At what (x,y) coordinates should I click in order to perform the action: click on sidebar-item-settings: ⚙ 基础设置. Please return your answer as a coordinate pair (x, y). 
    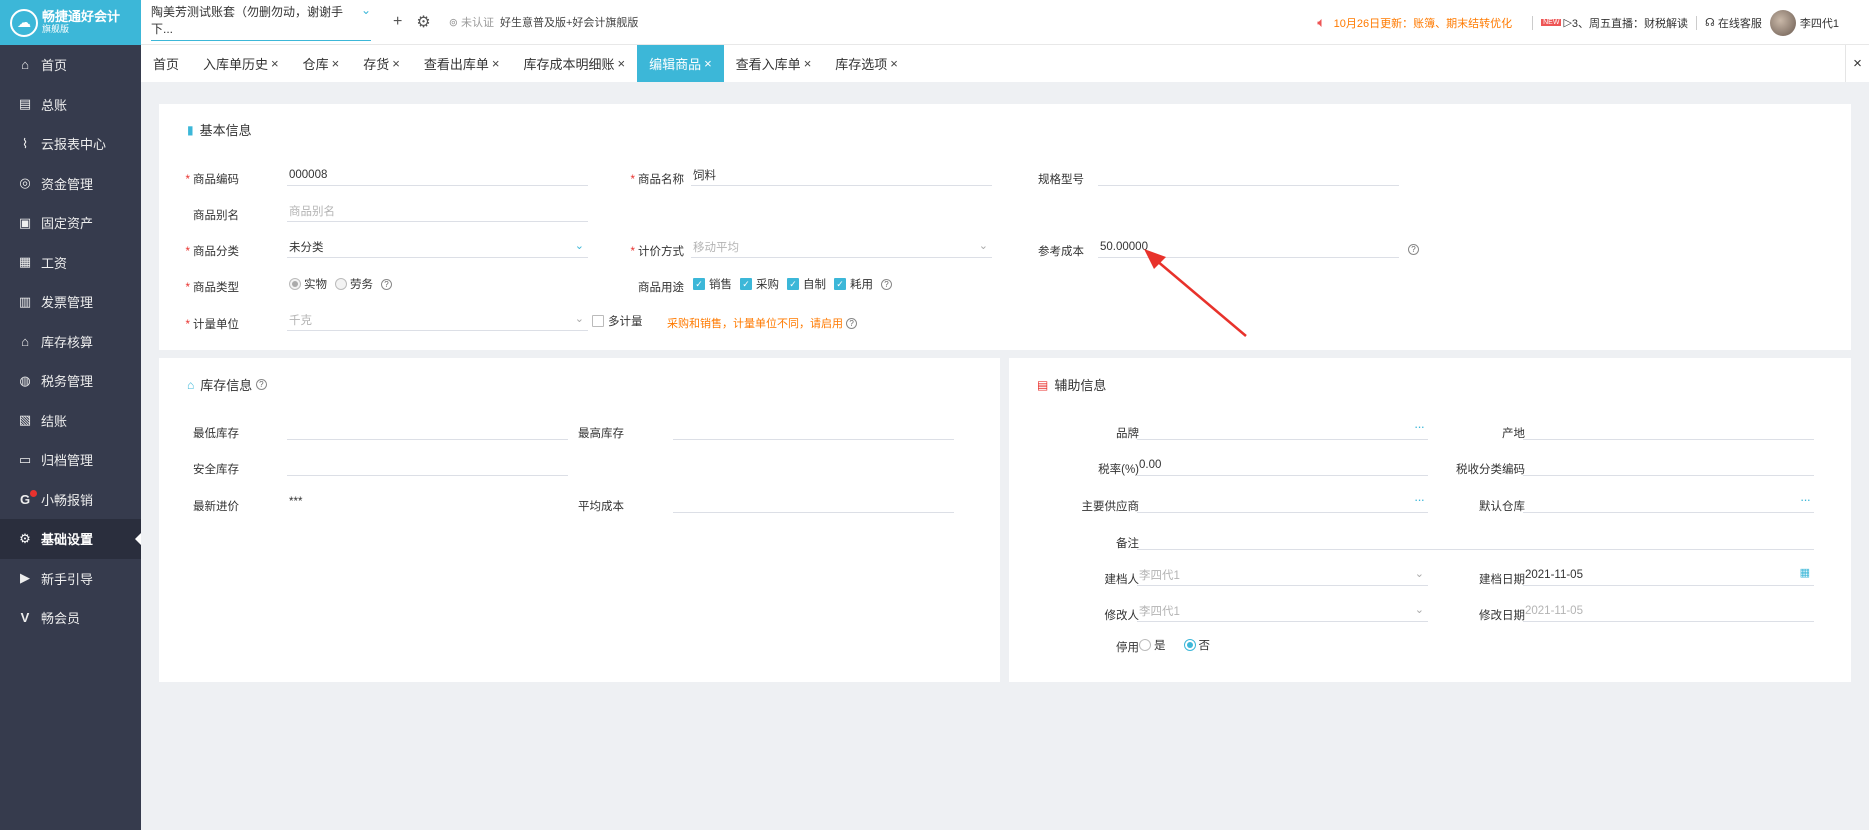
    Looking at the image, I should click on (70, 539).